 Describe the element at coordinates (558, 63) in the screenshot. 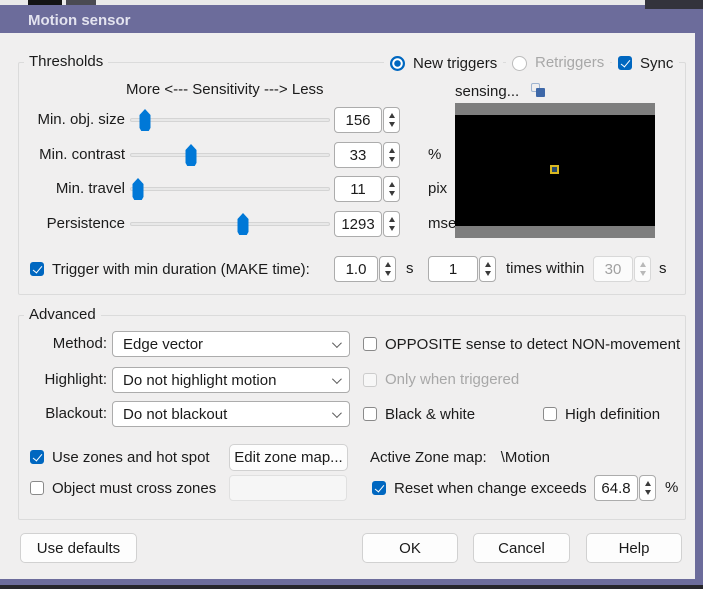

I see `retriggers-radio: Retriggers` at that location.